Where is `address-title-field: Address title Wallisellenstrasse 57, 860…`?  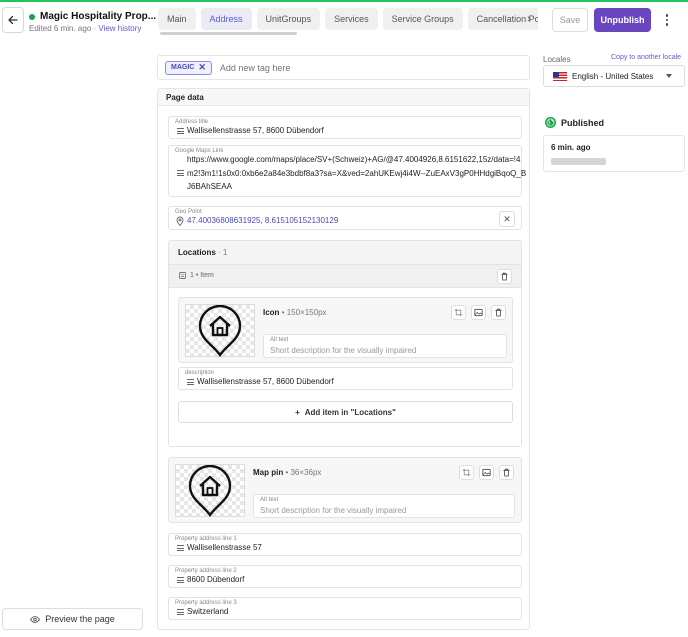
address-title-field: Address title Wallisellenstrasse 57, 860… is located at coordinates (345, 127).